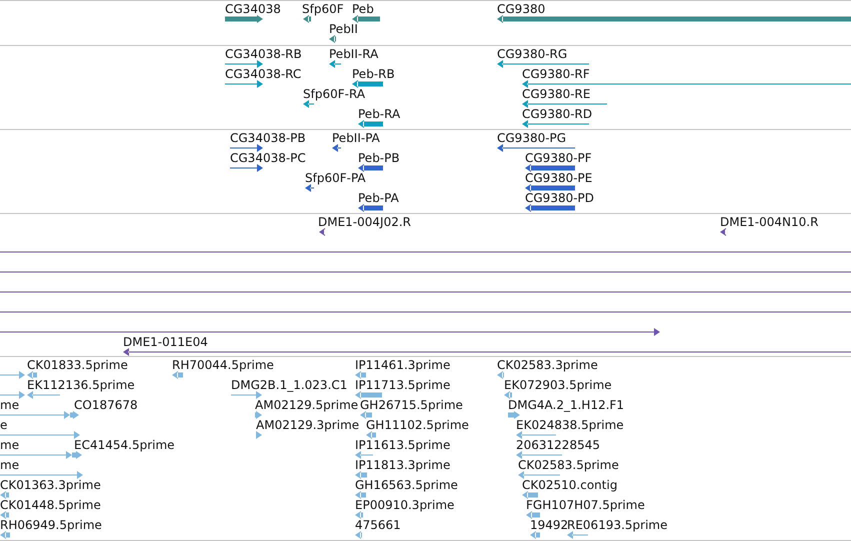 This screenshot has height=541, width=851. What do you see at coordinates (373, 74) in the screenshot?
I see `feature-label: Peb-RB` at bounding box center [373, 74].